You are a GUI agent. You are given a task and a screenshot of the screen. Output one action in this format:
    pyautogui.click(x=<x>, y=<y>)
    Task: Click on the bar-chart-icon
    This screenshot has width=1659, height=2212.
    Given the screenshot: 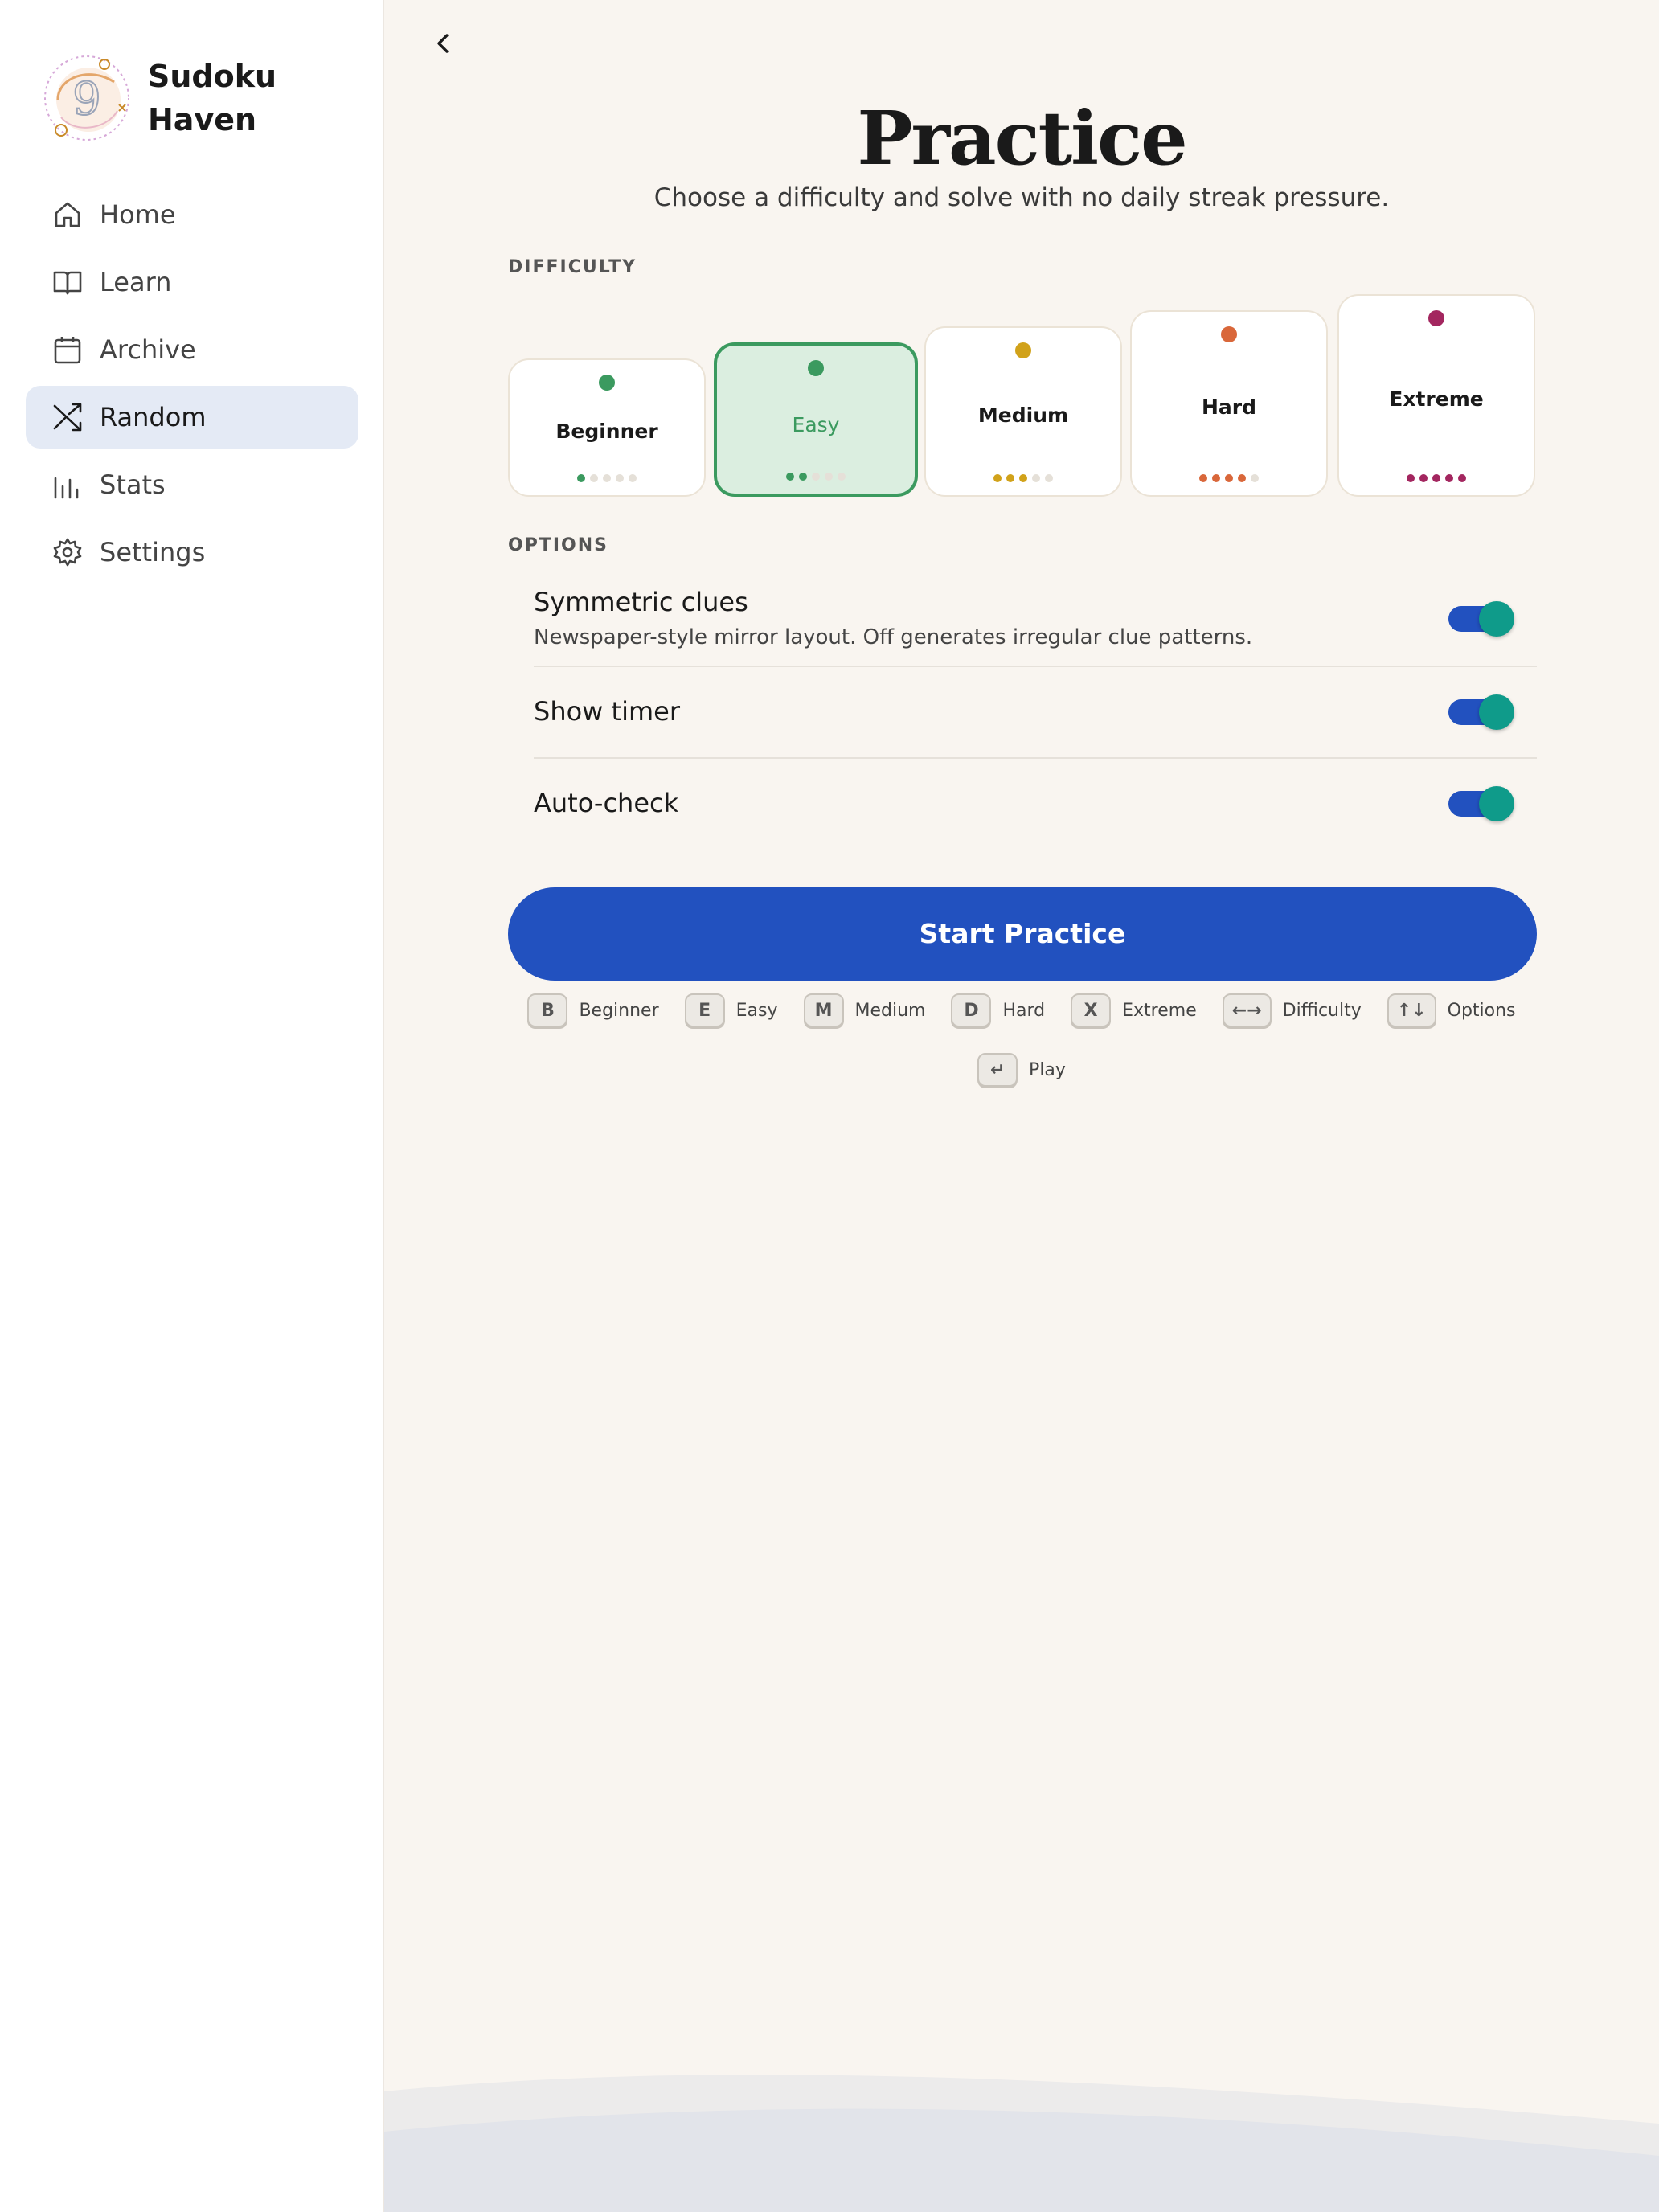 What is the action you would take?
    pyautogui.click(x=66, y=488)
    